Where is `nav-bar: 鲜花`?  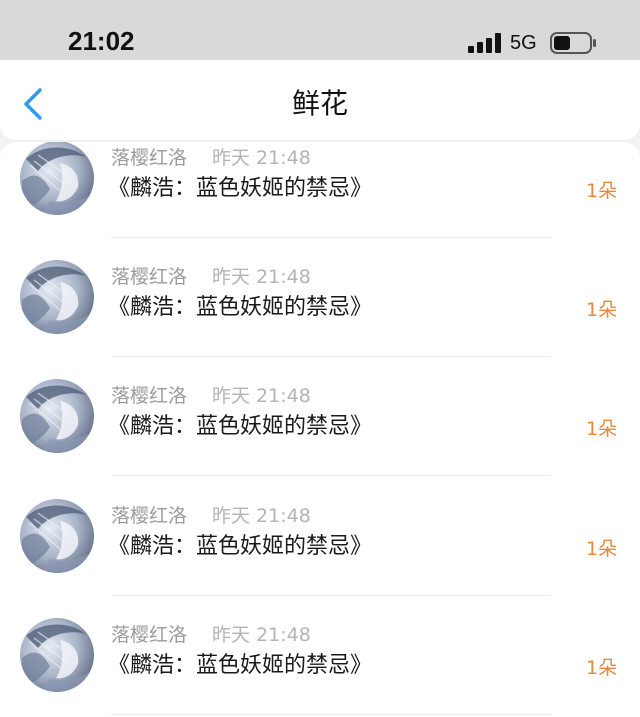
nav-bar: 鲜花 is located at coordinates (320, 100).